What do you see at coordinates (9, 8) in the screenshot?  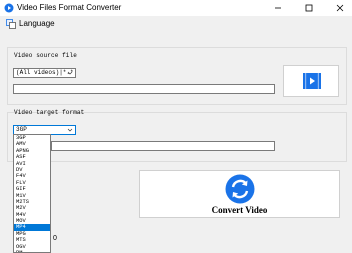 I see `app-video-icon` at bounding box center [9, 8].